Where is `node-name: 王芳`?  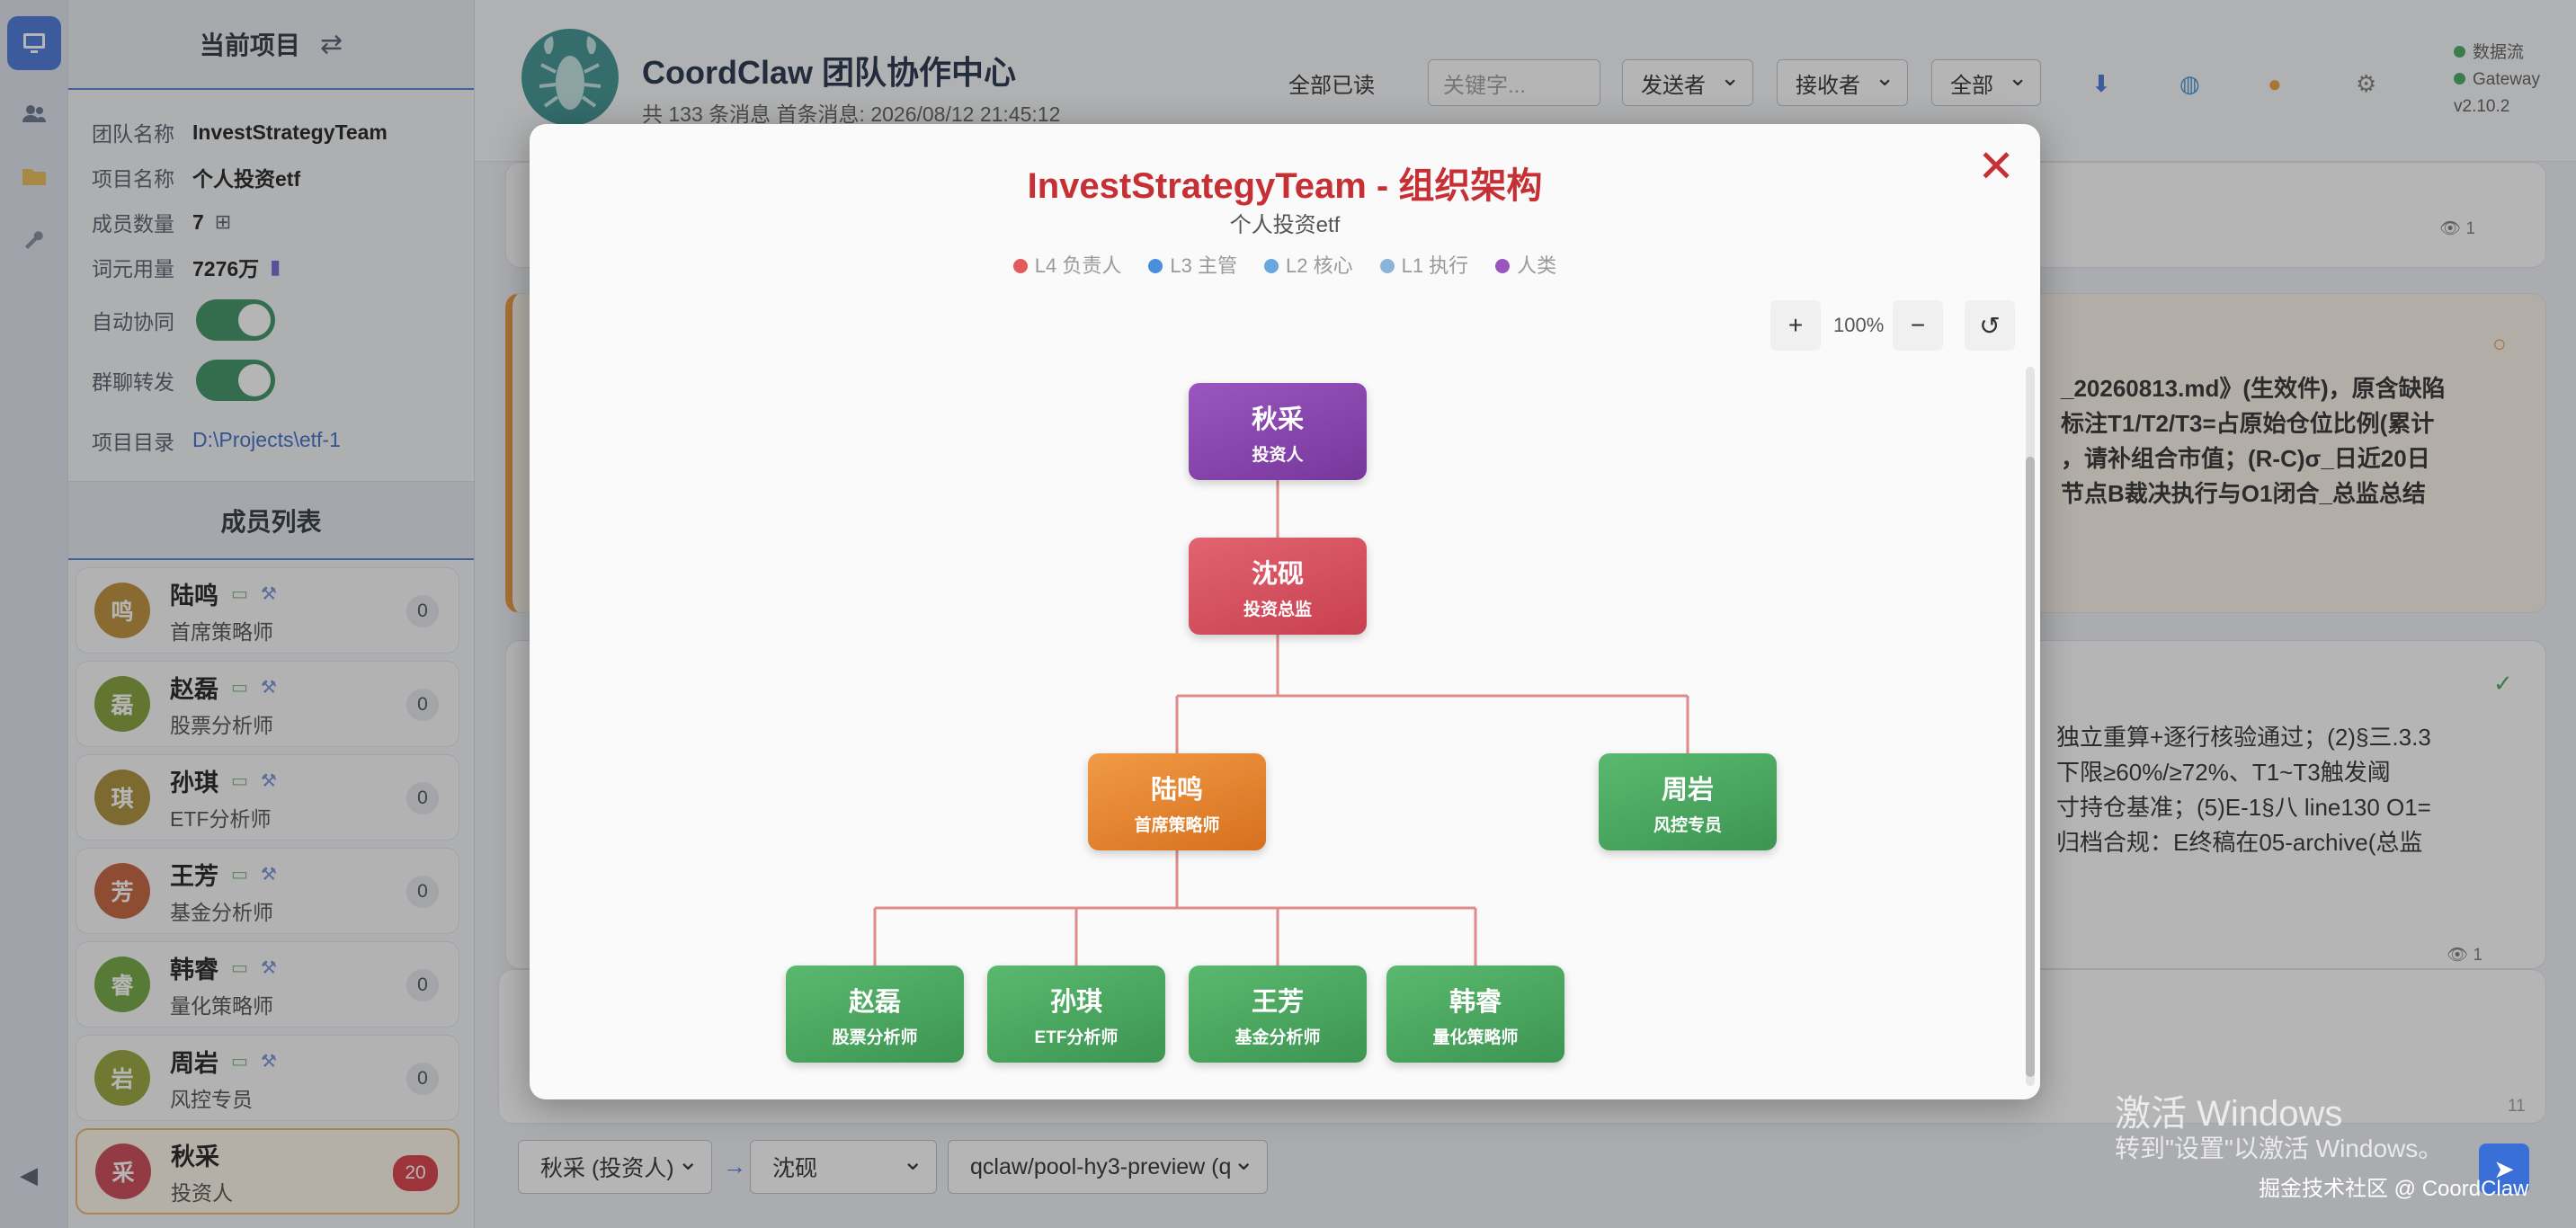 node-name: 王芳 is located at coordinates (1277, 1002).